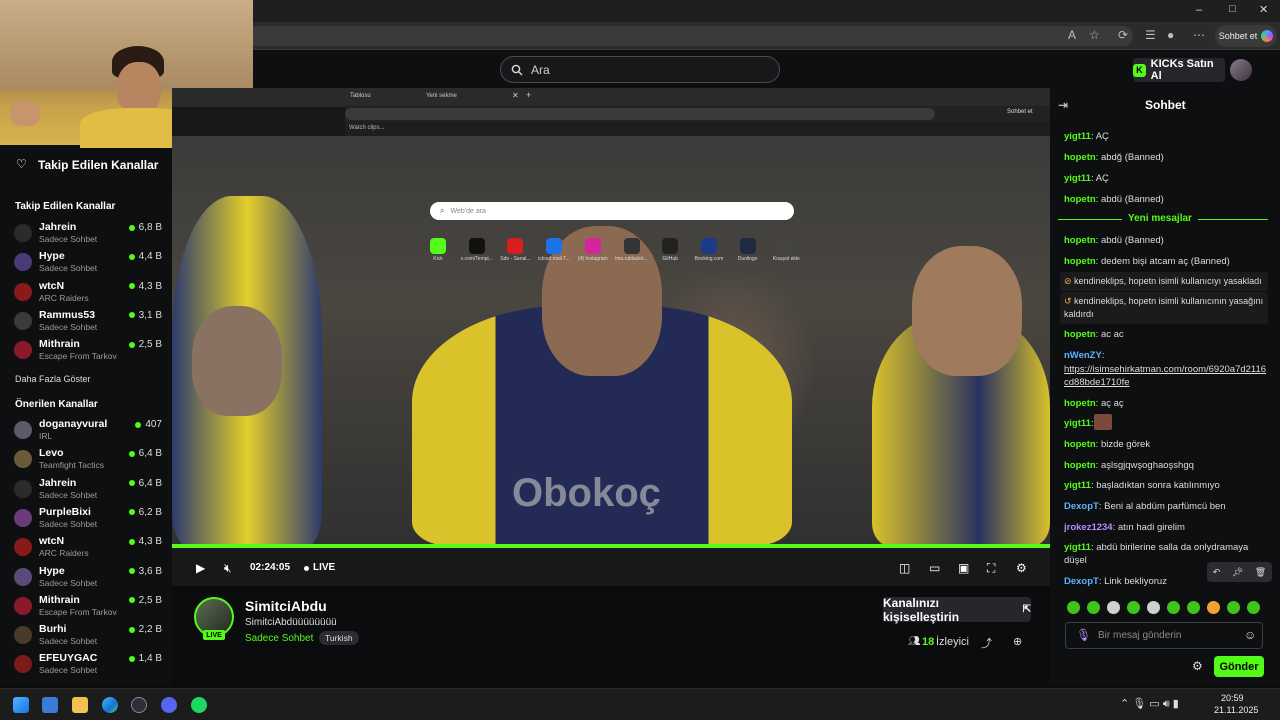 This screenshot has height=720, width=1280. I want to click on sidebar-channel-levo: Levo Teamfight Tactics 6,4 B, so click(90, 461).